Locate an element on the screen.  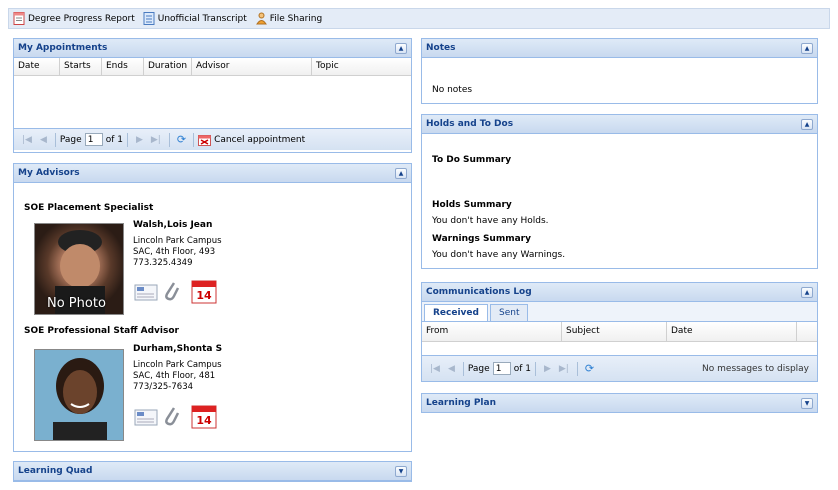
notes-panel: Notes ▲ No notes is located at coordinates (619, 71).